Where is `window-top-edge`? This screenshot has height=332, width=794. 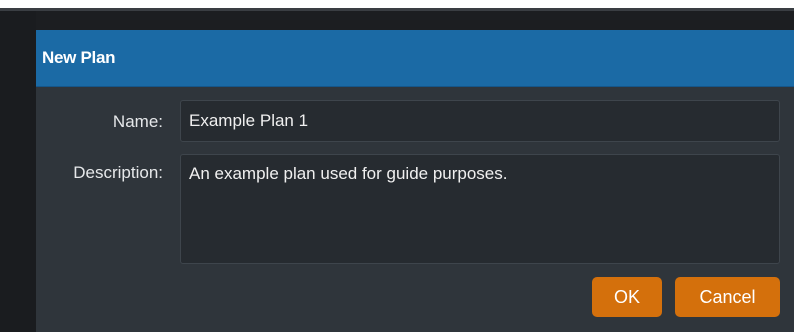
window-top-edge is located at coordinates (397, 4).